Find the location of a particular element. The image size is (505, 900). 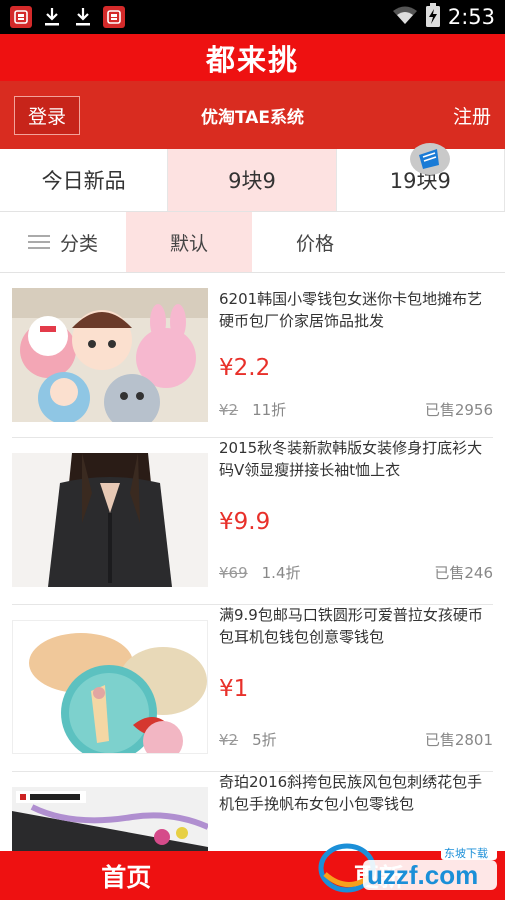

product-meta: ¥2 11折 已售2956 is located at coordinates (356, 409).